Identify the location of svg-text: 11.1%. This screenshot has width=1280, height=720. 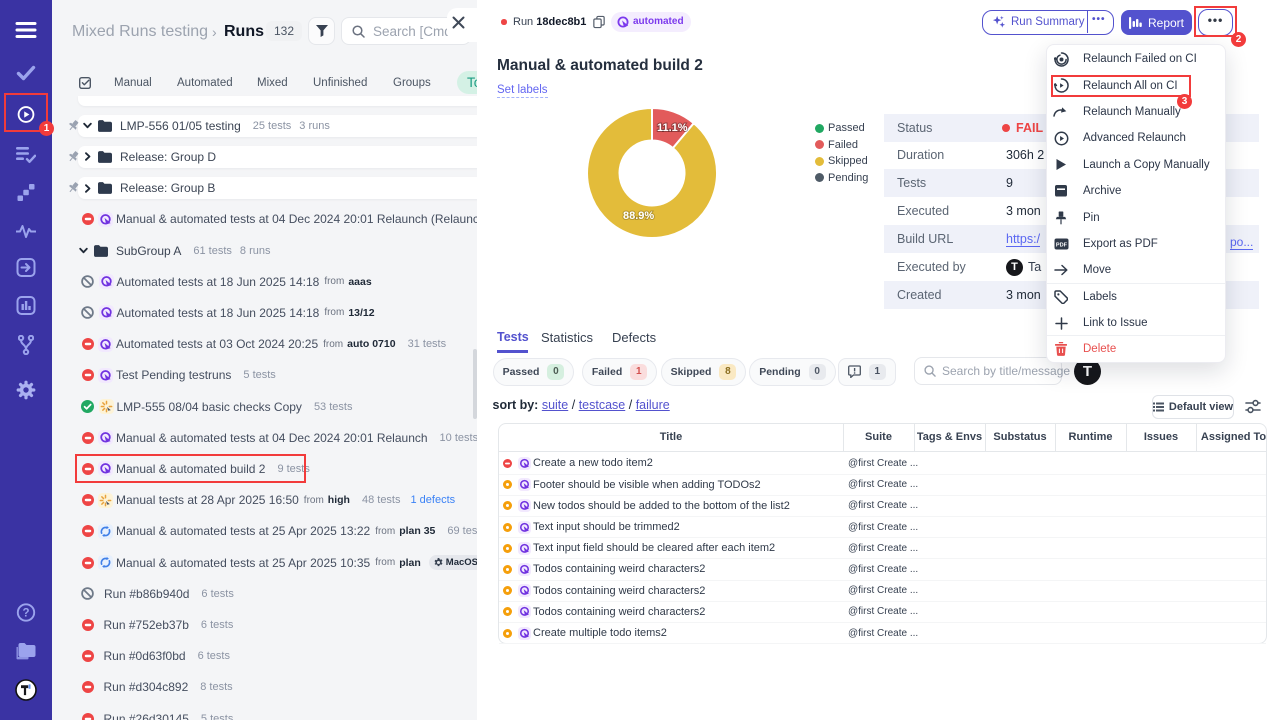
(672, 128).